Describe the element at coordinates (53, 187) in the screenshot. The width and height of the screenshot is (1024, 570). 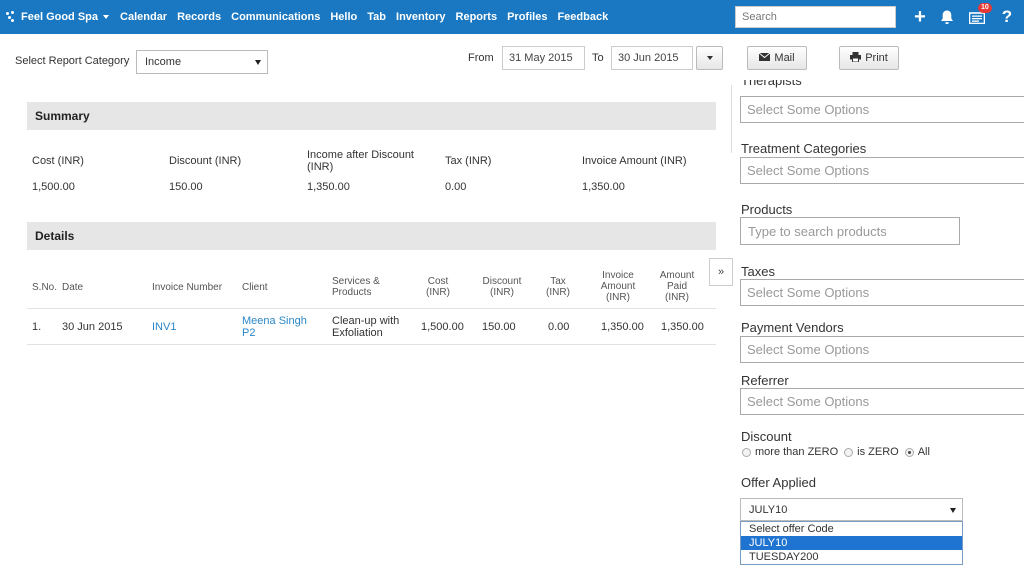
I see `summary-value-cost: 1,500.00` at that location.